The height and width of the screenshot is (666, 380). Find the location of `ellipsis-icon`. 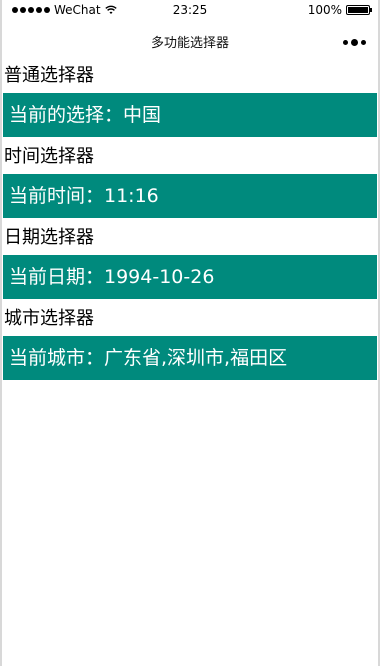

ellipsis-icon is located at coordinates (354, 42).